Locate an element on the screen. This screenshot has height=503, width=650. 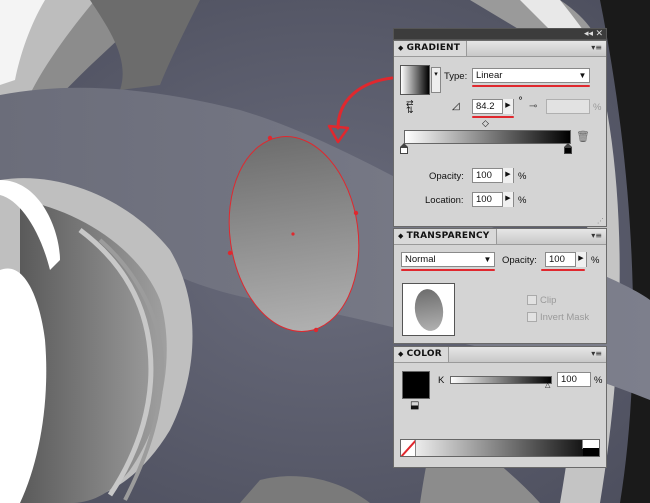
transparency-opacity-unit: % is located at coordinates (595, 260).